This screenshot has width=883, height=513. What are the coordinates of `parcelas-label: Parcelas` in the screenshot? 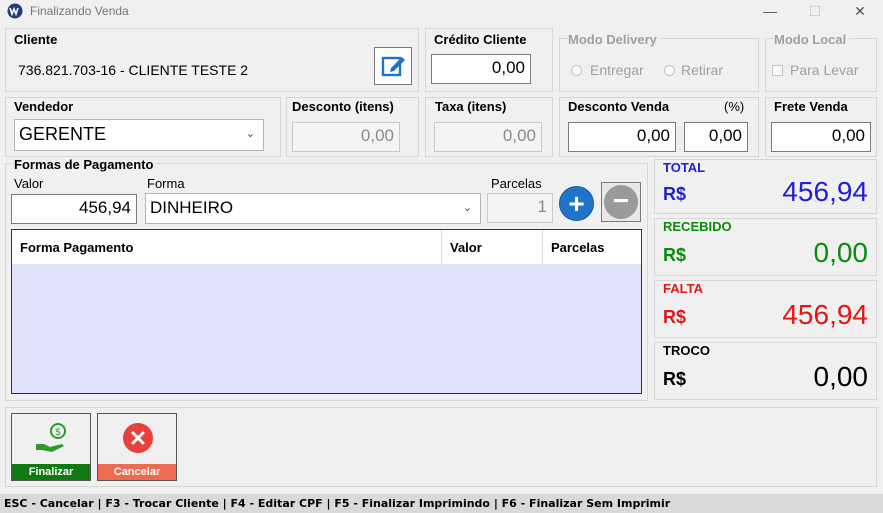 It's located at (516, 183).